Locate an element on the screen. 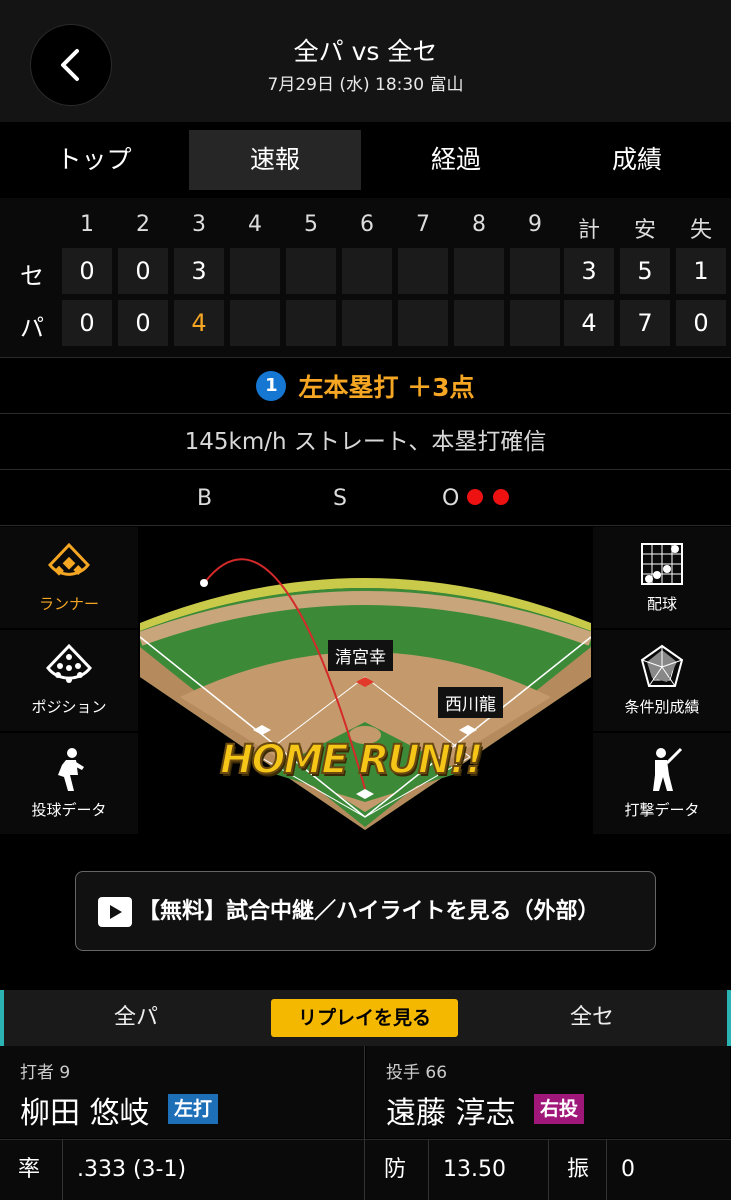 The image size is (731, 1200). watch-video-label: 【無料】試合中継／ハイライトを見る（外部） is located at coordinates (369, 911).